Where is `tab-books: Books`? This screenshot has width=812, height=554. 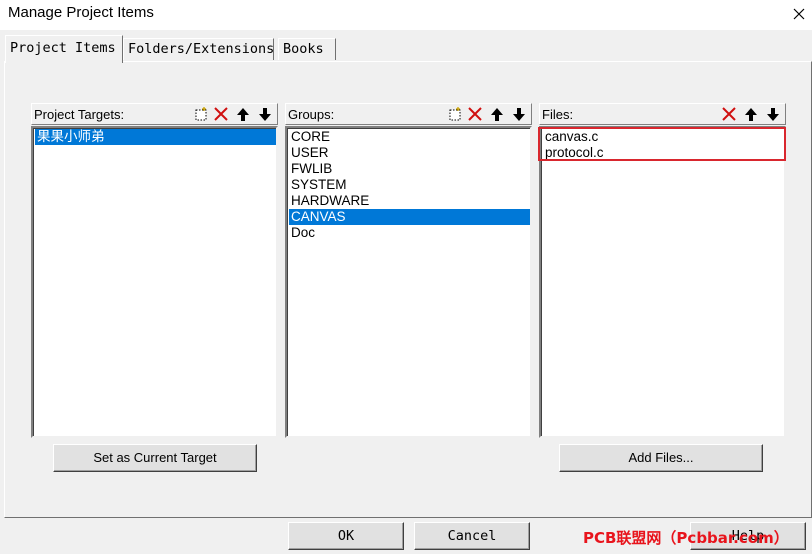 tab-books: Books is located at coordinates (307, 49).